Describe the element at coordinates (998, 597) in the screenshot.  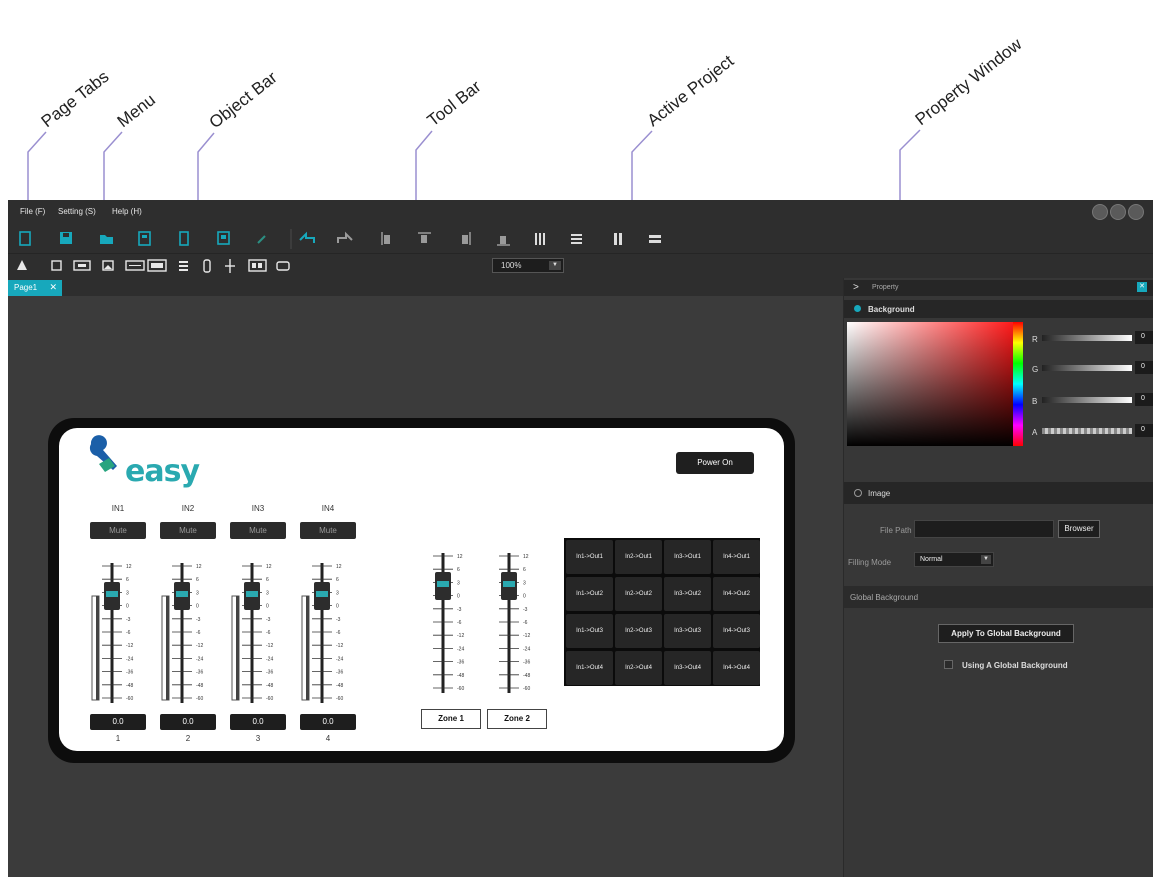
I see `global-background-header: Global Background` at that location.